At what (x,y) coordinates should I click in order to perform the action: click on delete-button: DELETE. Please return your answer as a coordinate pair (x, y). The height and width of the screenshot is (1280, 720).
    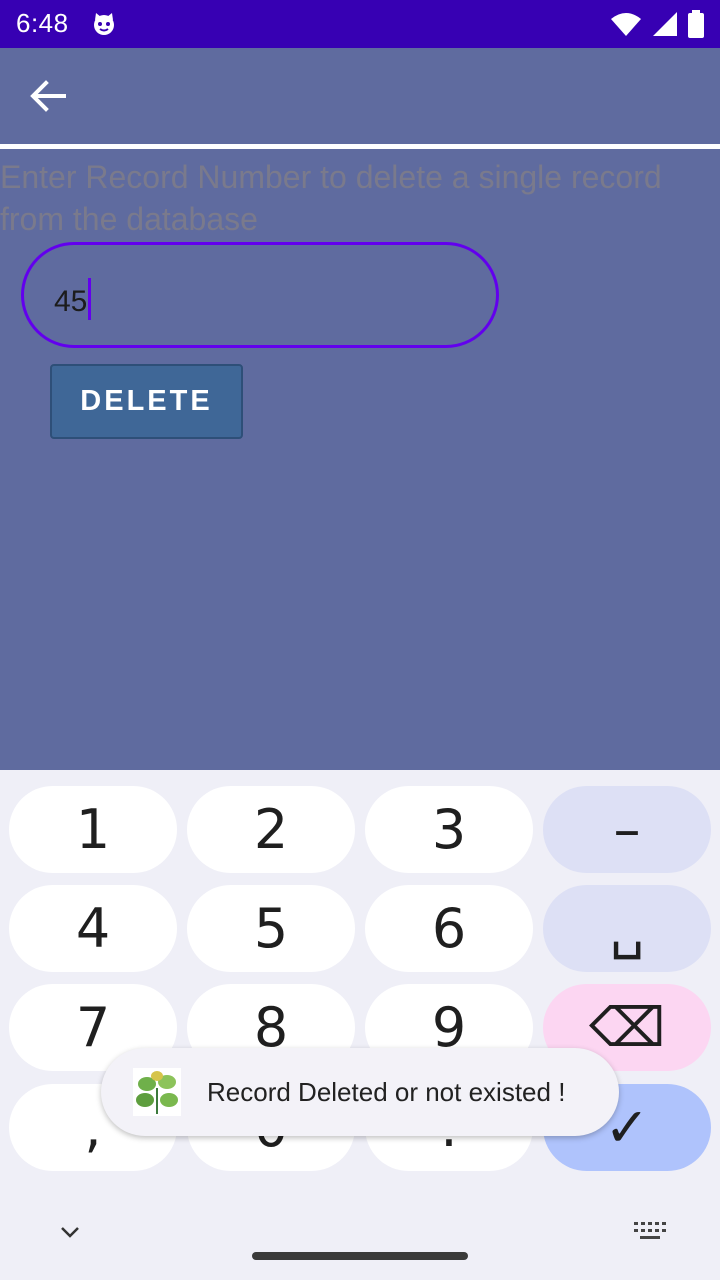
    Looking at the image, I should click on (146, 401).